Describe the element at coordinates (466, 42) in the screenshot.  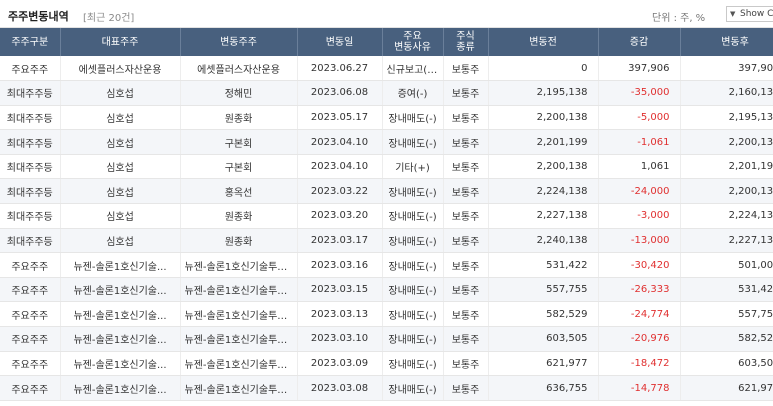
I see `col-header-stock-type: 주식 종류` at that location.